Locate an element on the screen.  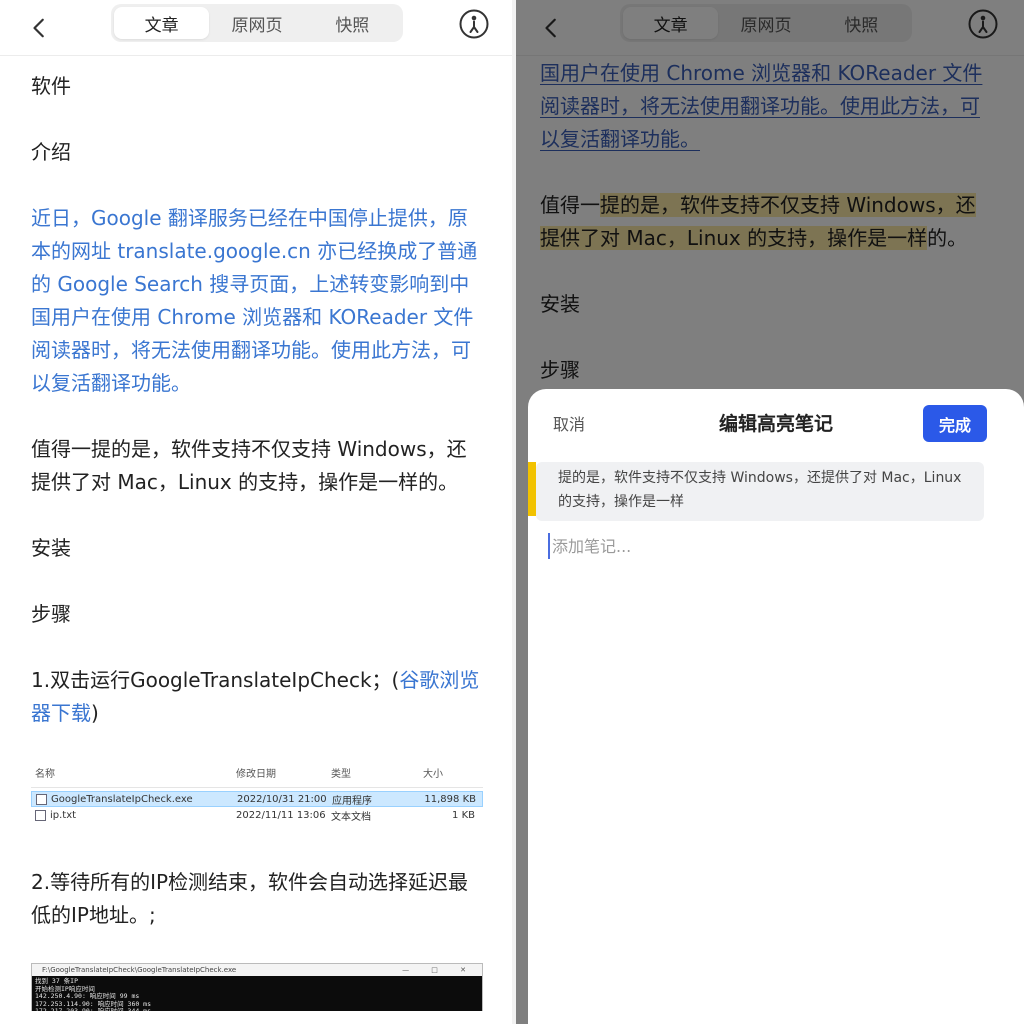
file-list-header: 名称 修改日期 类型 大小 is located at coordinates (257, 773).